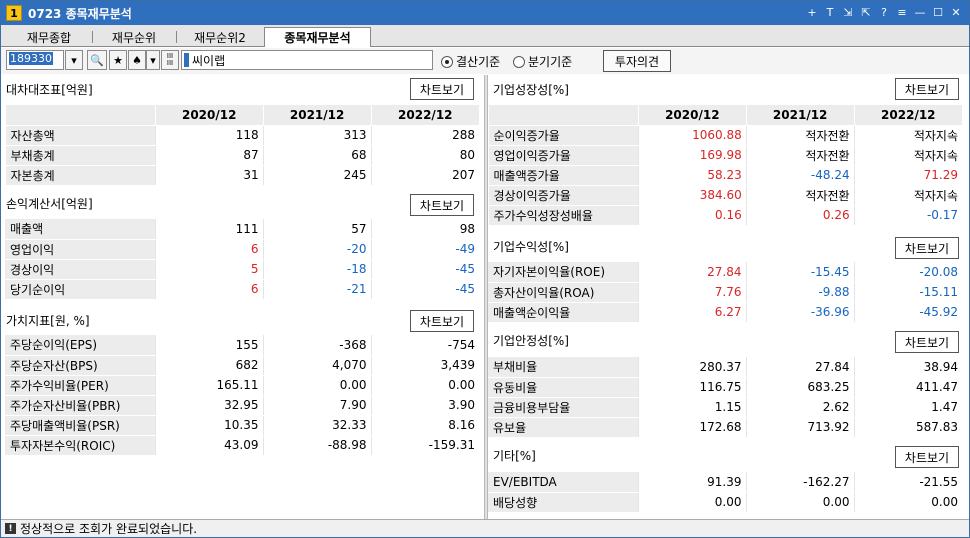 The image size is (970, 538). What do you see at coordinates (424, 425) in the screenshot?
I see `value-cell: 8.16` at bounding box center [424, 425].